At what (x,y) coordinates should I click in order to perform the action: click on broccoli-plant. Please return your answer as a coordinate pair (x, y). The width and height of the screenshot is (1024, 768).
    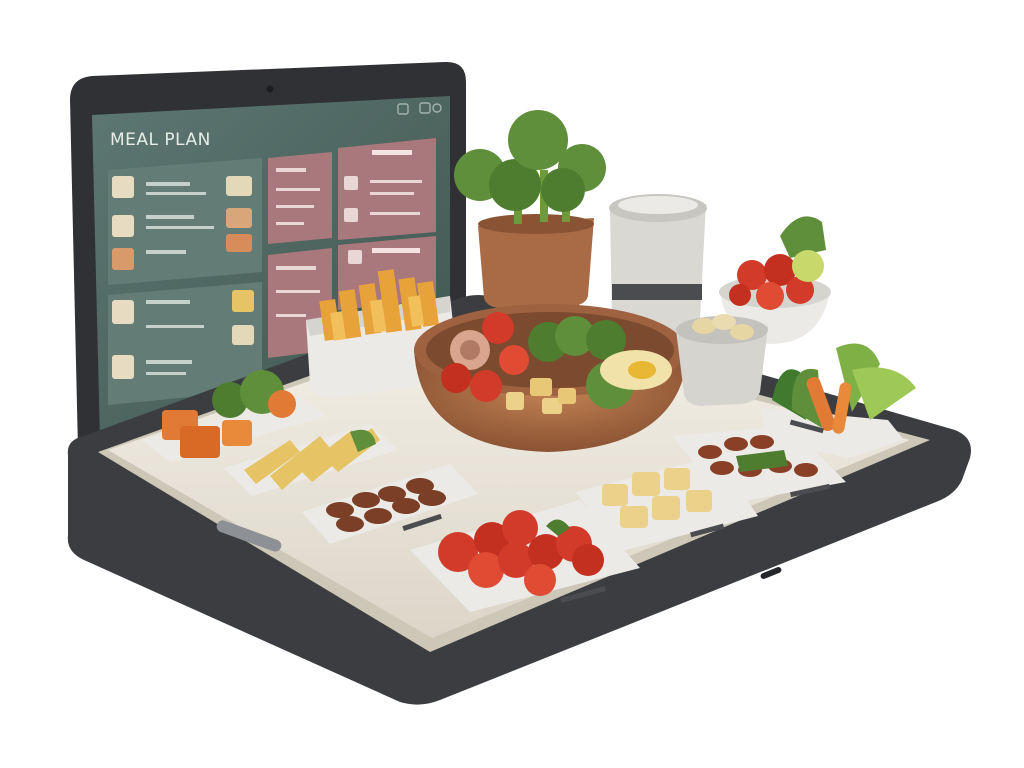
    Looking at the image, I should click on (530, 209).